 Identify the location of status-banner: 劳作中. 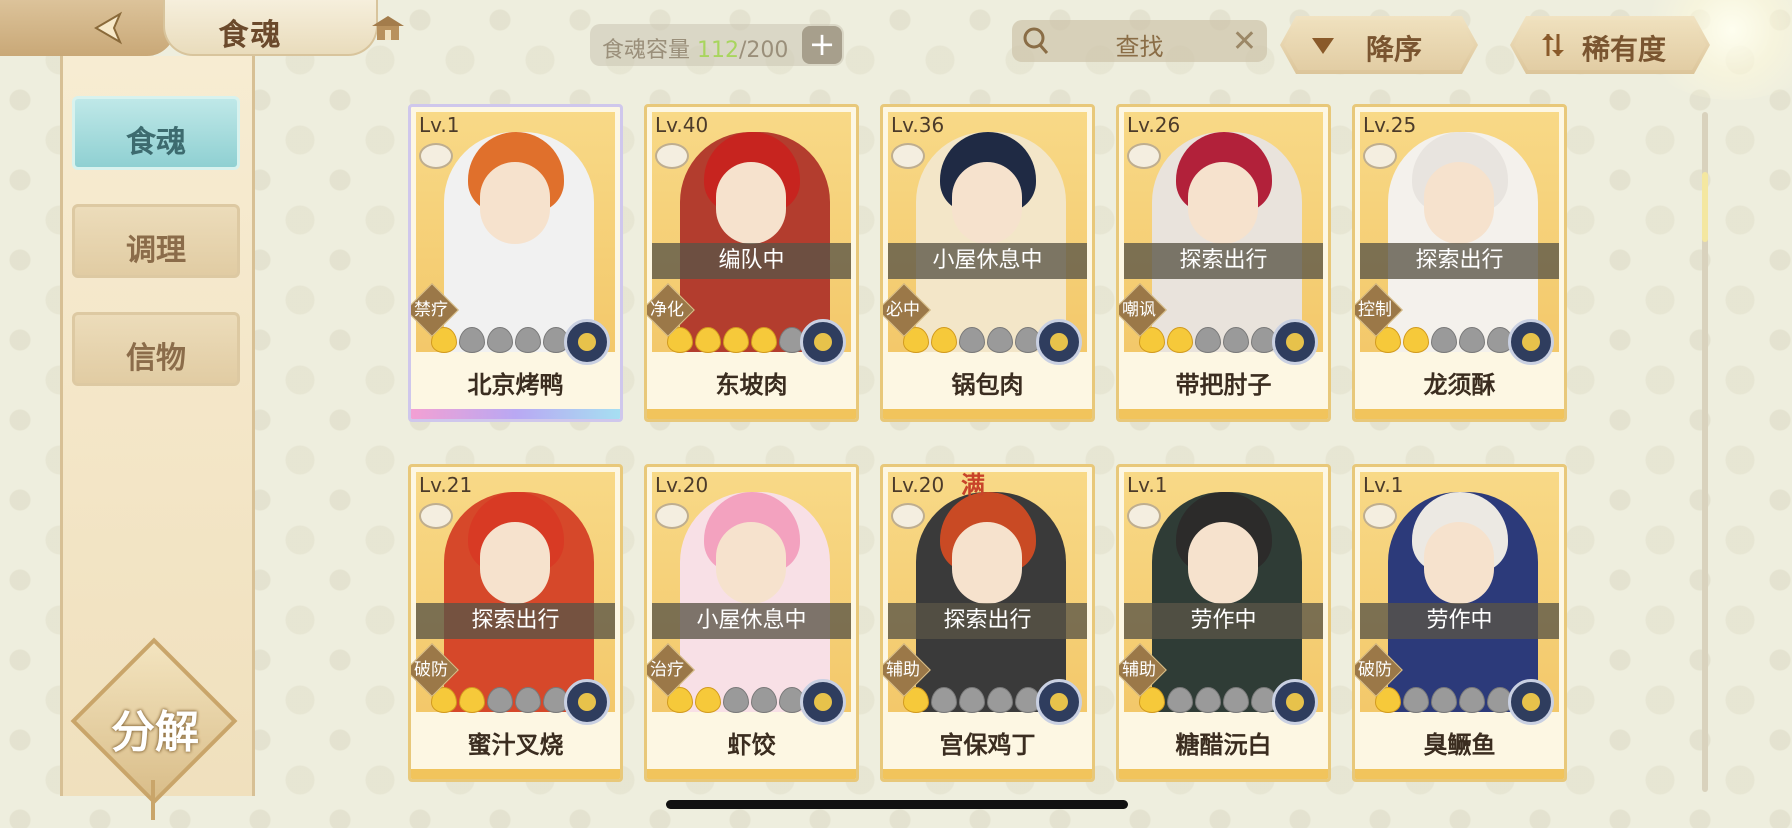
(1459, 621).